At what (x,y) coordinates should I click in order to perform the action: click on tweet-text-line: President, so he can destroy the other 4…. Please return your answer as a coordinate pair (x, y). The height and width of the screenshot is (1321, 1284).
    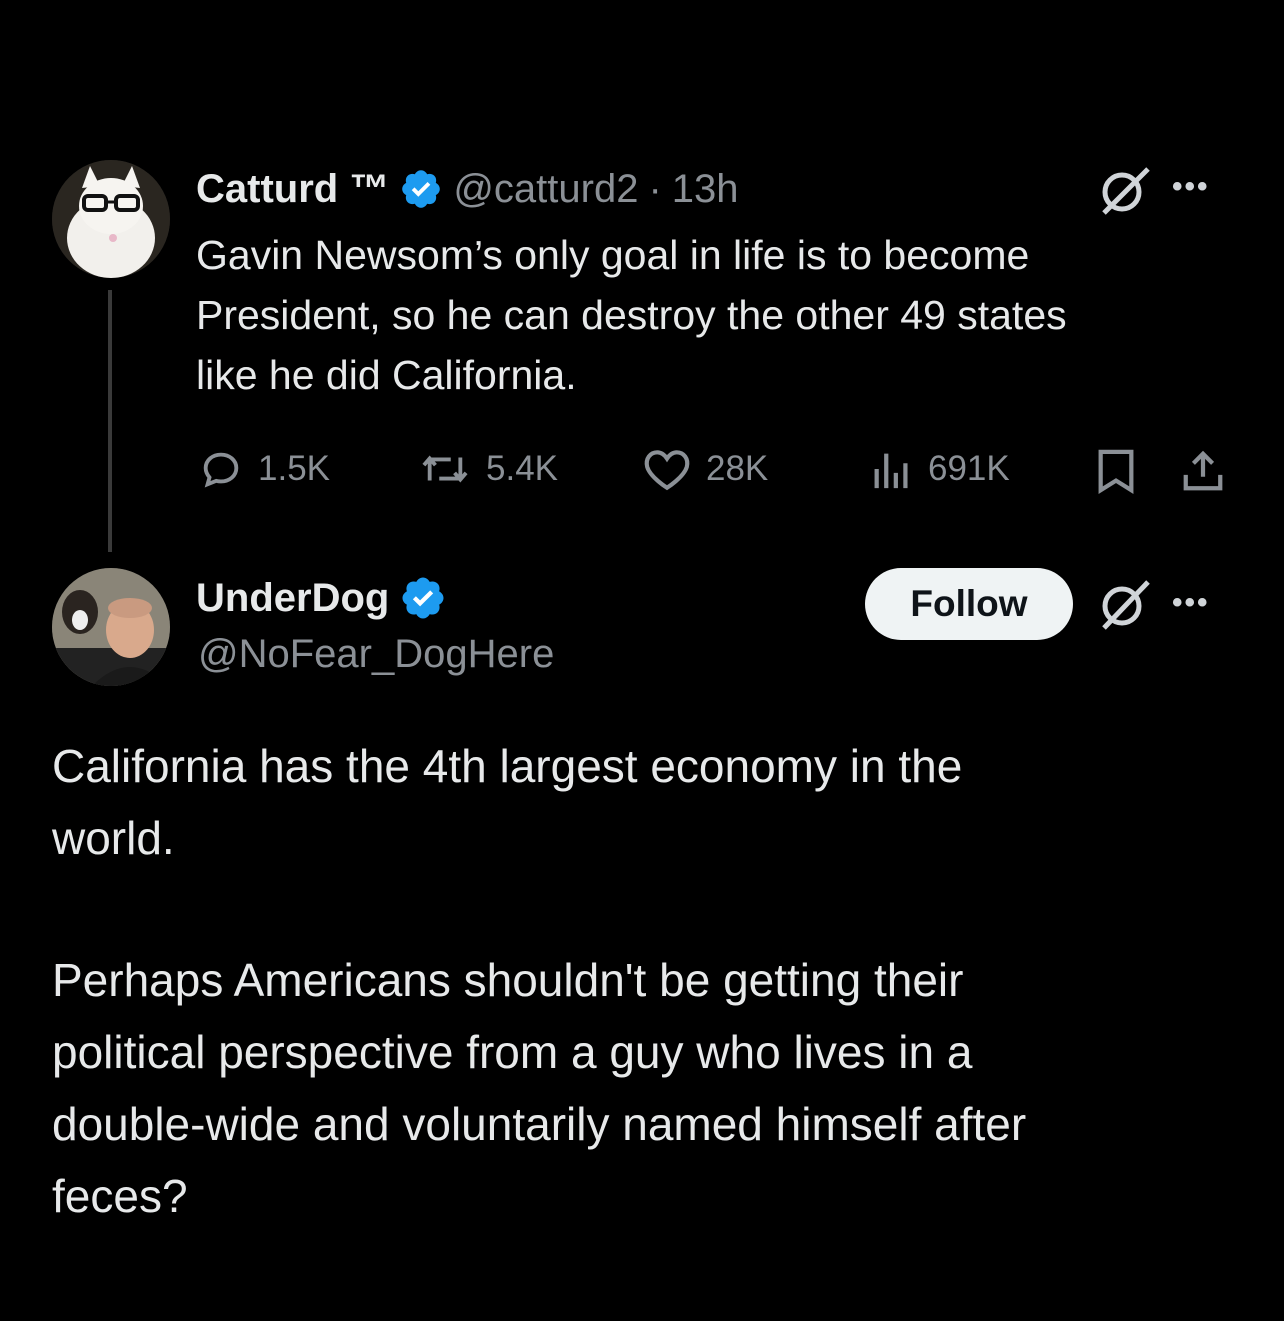
    Looking at the image, I should click on (631, 315).